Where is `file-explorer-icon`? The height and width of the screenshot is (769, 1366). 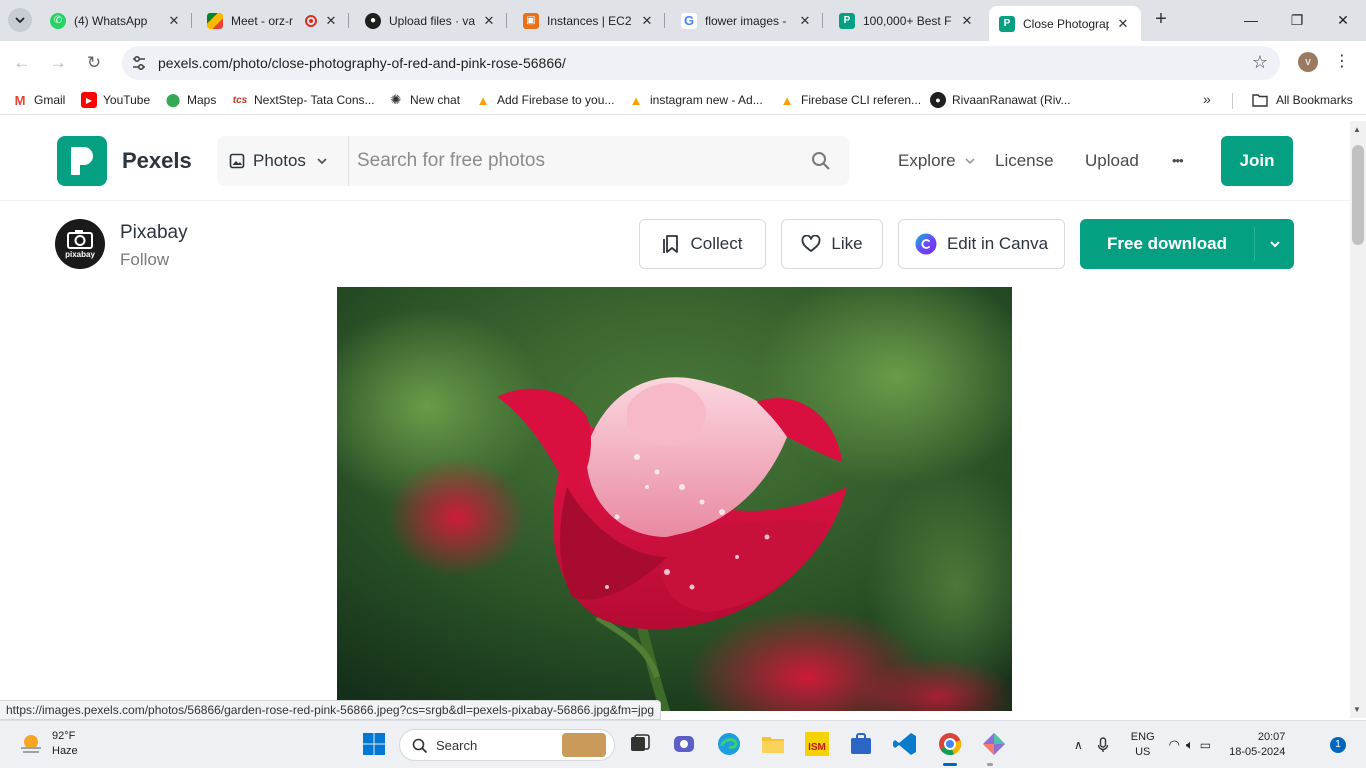
file-explorer-icon is located at coordinates (773, 744).